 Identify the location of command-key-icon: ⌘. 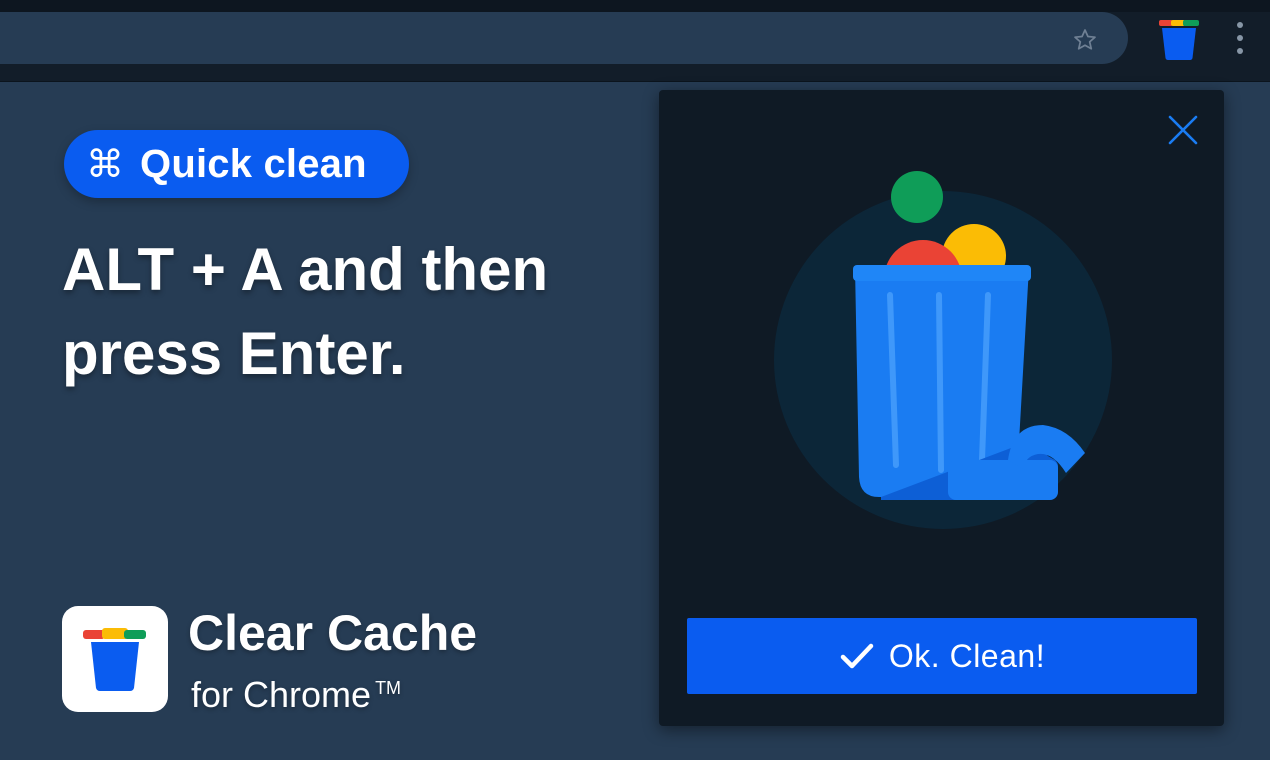
(105, 164).